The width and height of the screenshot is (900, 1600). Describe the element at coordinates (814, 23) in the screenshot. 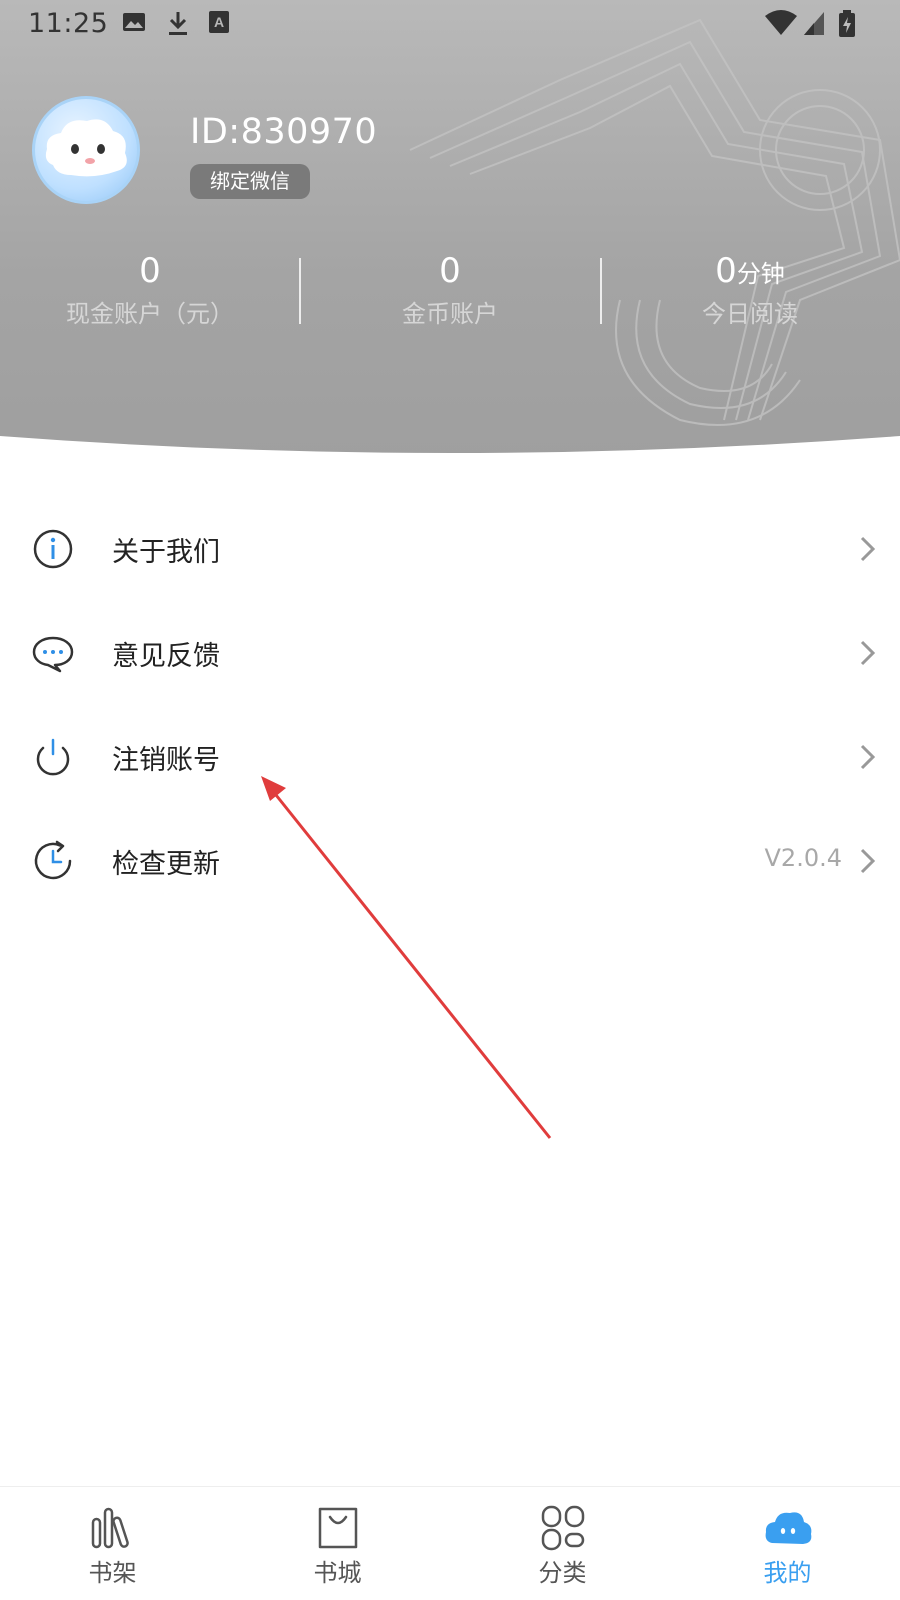

I see `cellular-signal-icon` at that location.